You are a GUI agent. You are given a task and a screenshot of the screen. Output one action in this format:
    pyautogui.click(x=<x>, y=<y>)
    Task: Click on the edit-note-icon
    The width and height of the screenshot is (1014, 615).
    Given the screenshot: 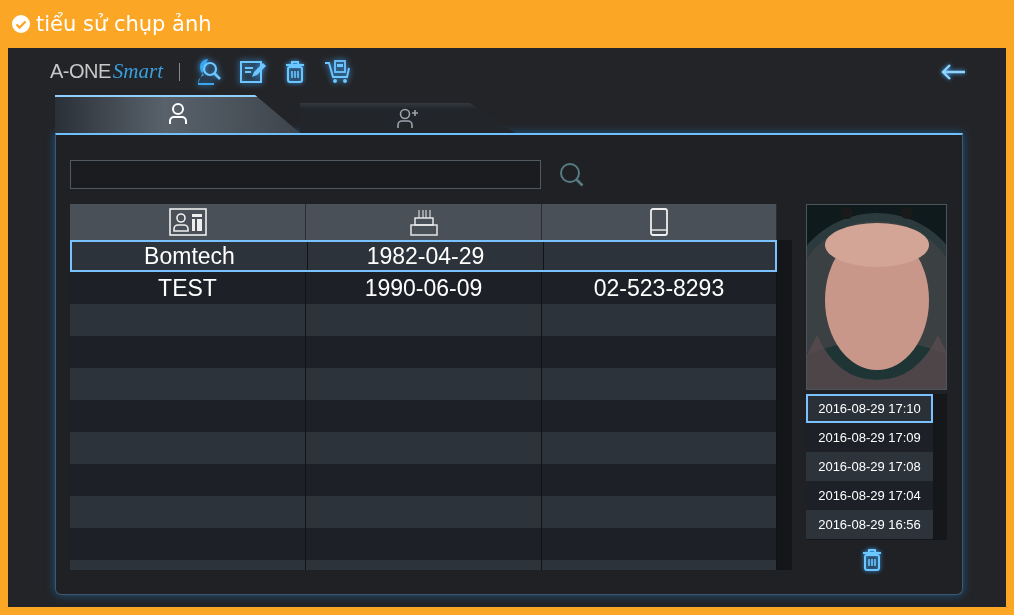 What is the action you would take?
    pyautogui.click(x=253, y=71)
    